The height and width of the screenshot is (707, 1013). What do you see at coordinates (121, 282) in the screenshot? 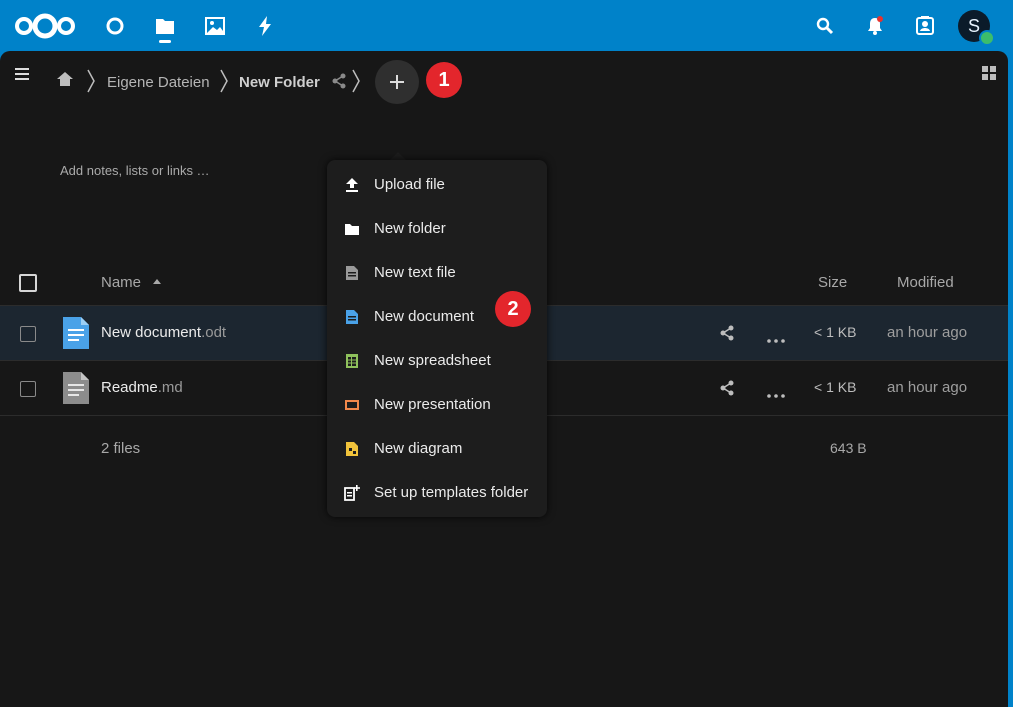
I see `column-name: Name` at bounding box center [121, 282].